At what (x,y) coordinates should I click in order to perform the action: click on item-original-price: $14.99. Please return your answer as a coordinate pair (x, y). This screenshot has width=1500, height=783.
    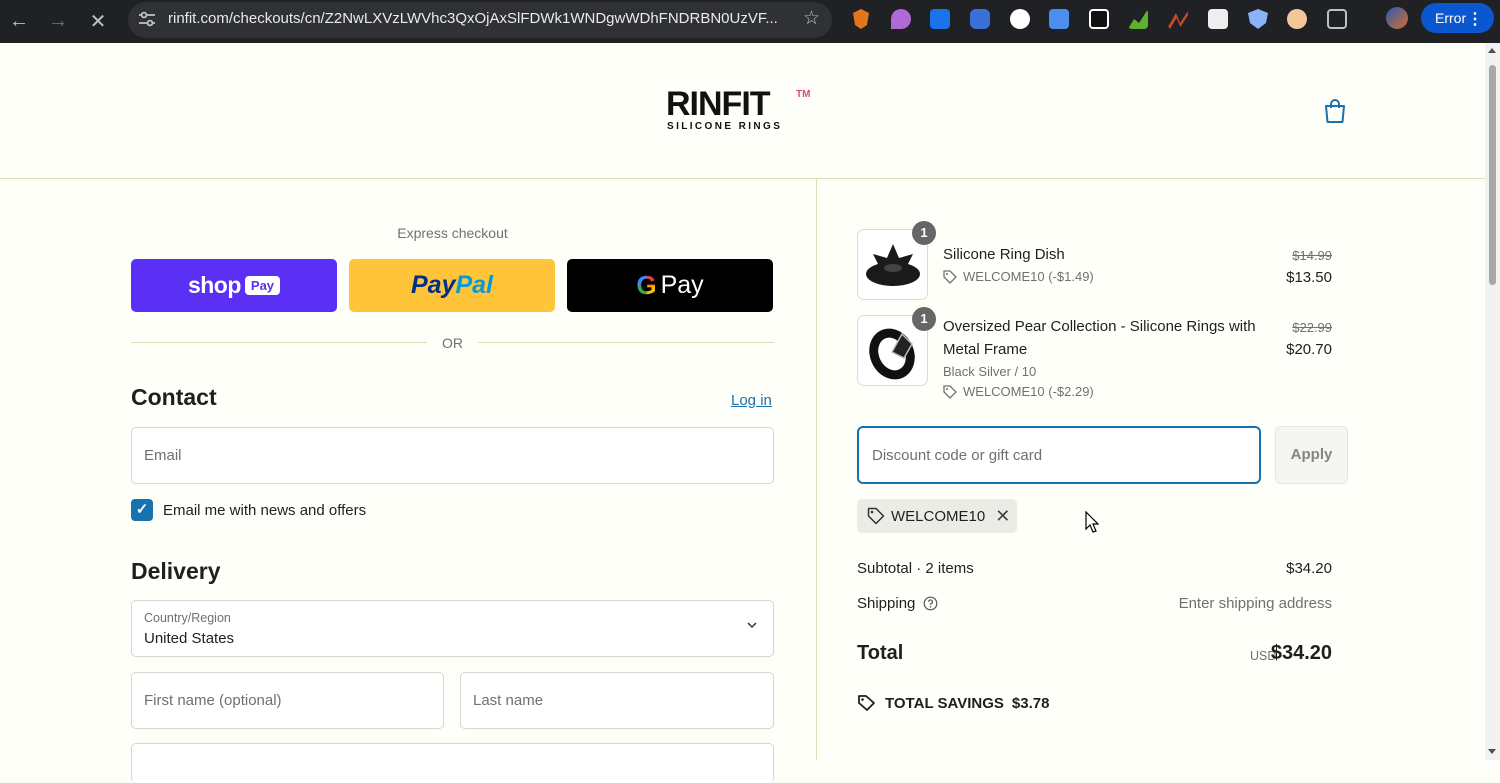
    Looking at the image, I should click on (1312, 255).